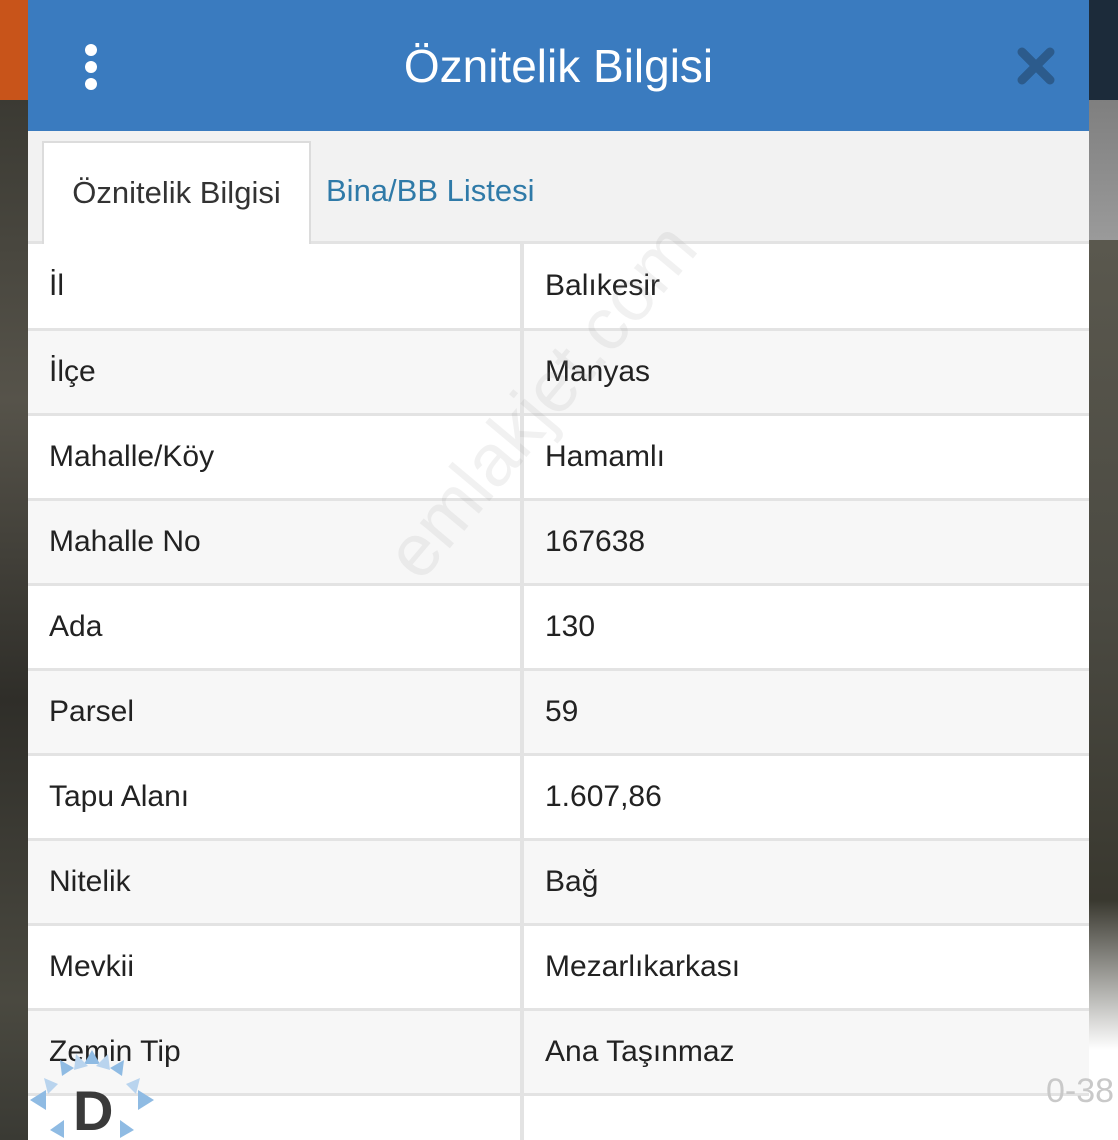 This screenshot has height=1140, width=1118. What do you see at coordinates (276, 797) in the screenshot?
I see `attribute-key: Tapu Alanı` at bounding box center [276, 797].